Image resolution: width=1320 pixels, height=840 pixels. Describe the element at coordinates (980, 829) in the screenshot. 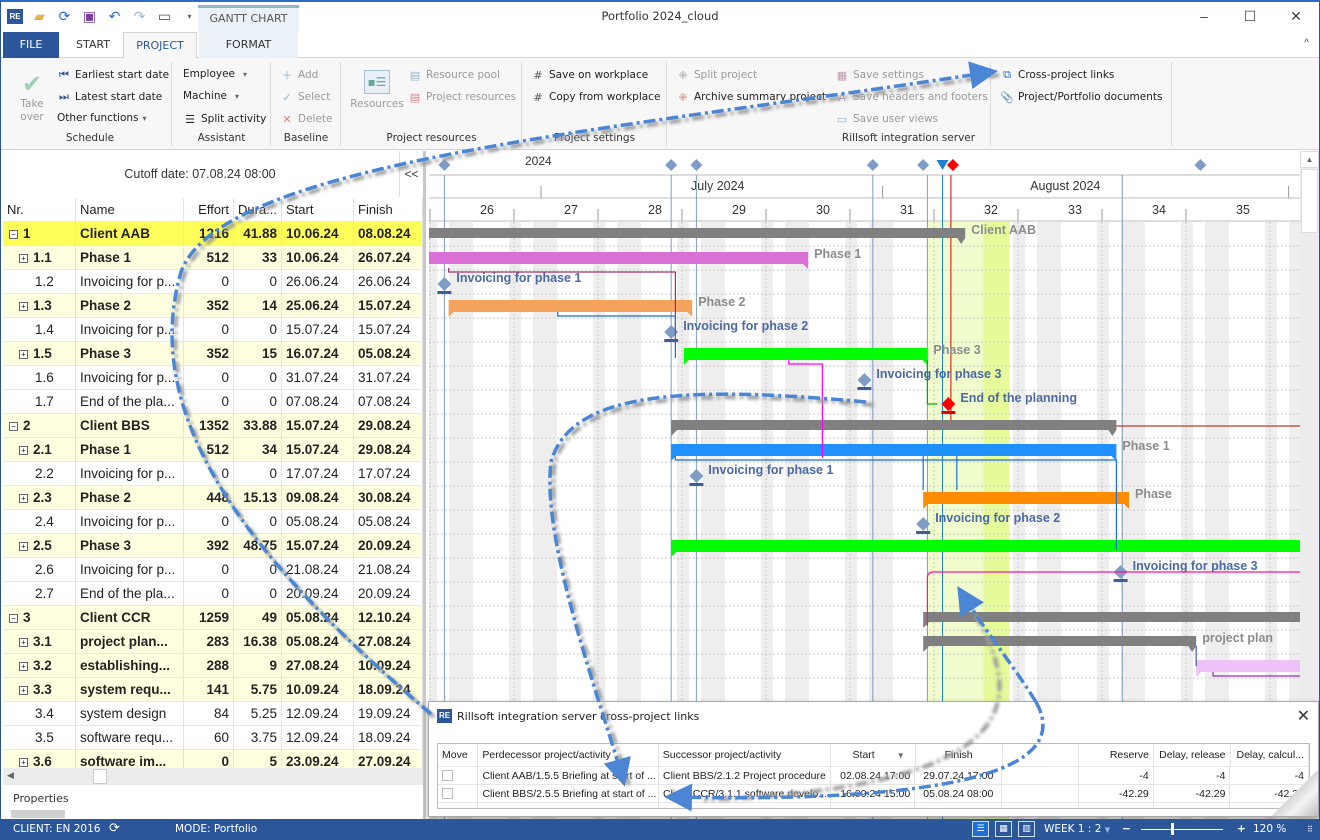

I see `gantt-view-icon: ☰` at that location.